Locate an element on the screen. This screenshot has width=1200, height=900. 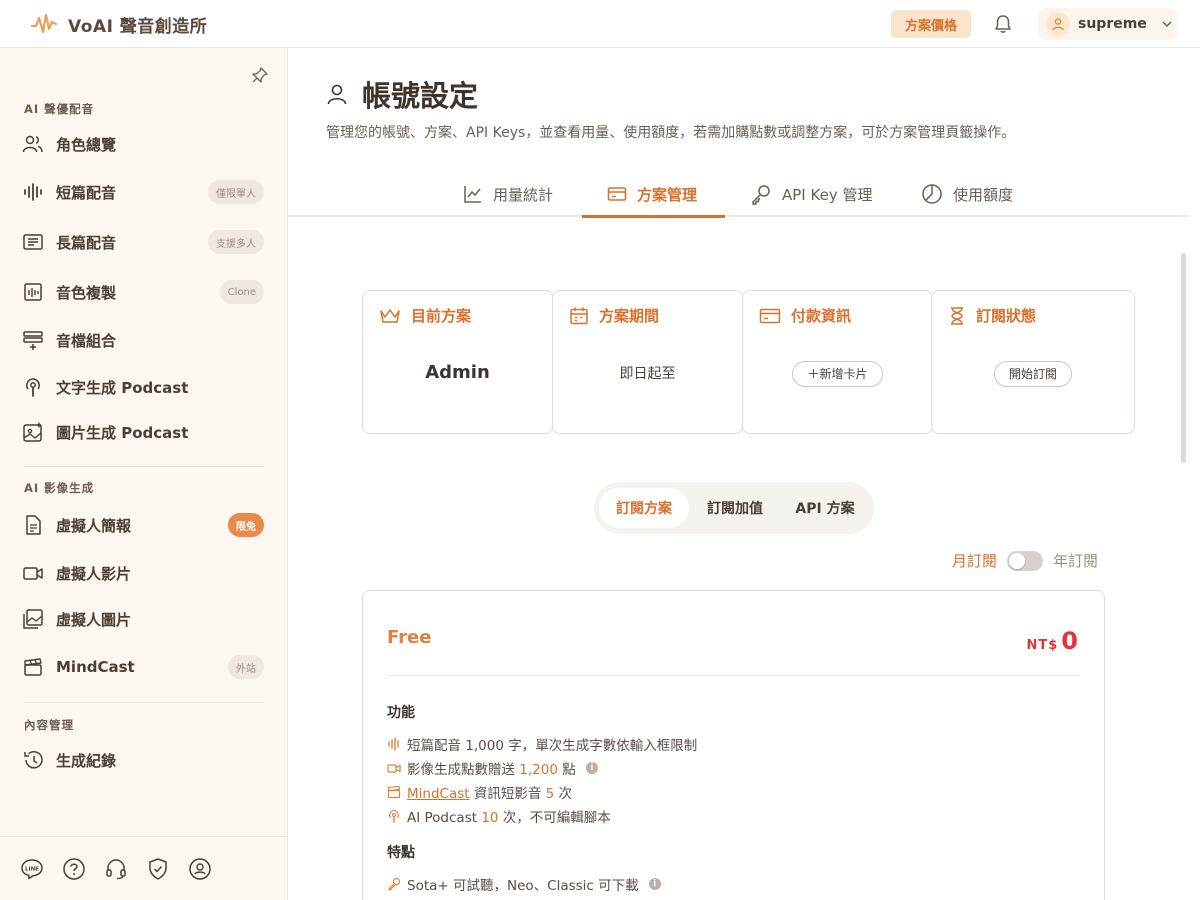
sidebar-item-label: 音檔組合 is located at coordinates (86, 340).